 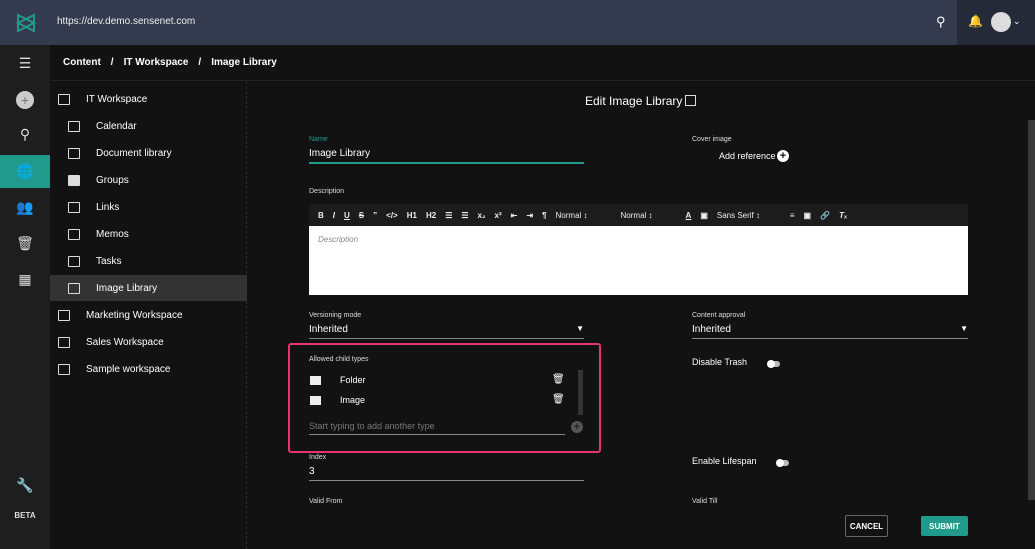 I want to click on underline-button: U, so click(x=347, y=215).